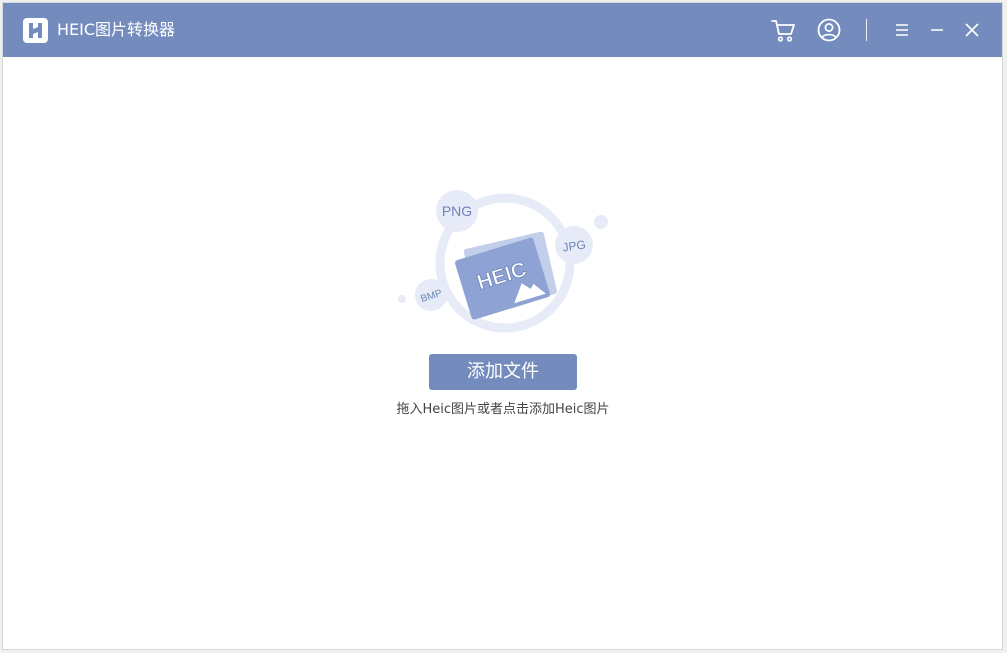 The image size is (1007, 653). What do you see at coordinates (502, 30) in the screenshot?
I see `title-bar: HEIC图片转换器` at bounding box center [502, 30].